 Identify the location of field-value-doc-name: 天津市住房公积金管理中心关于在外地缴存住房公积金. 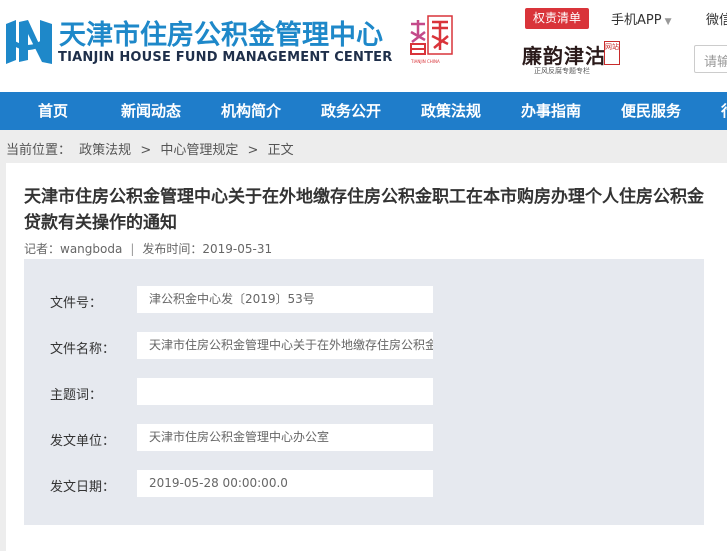
(285, 345).